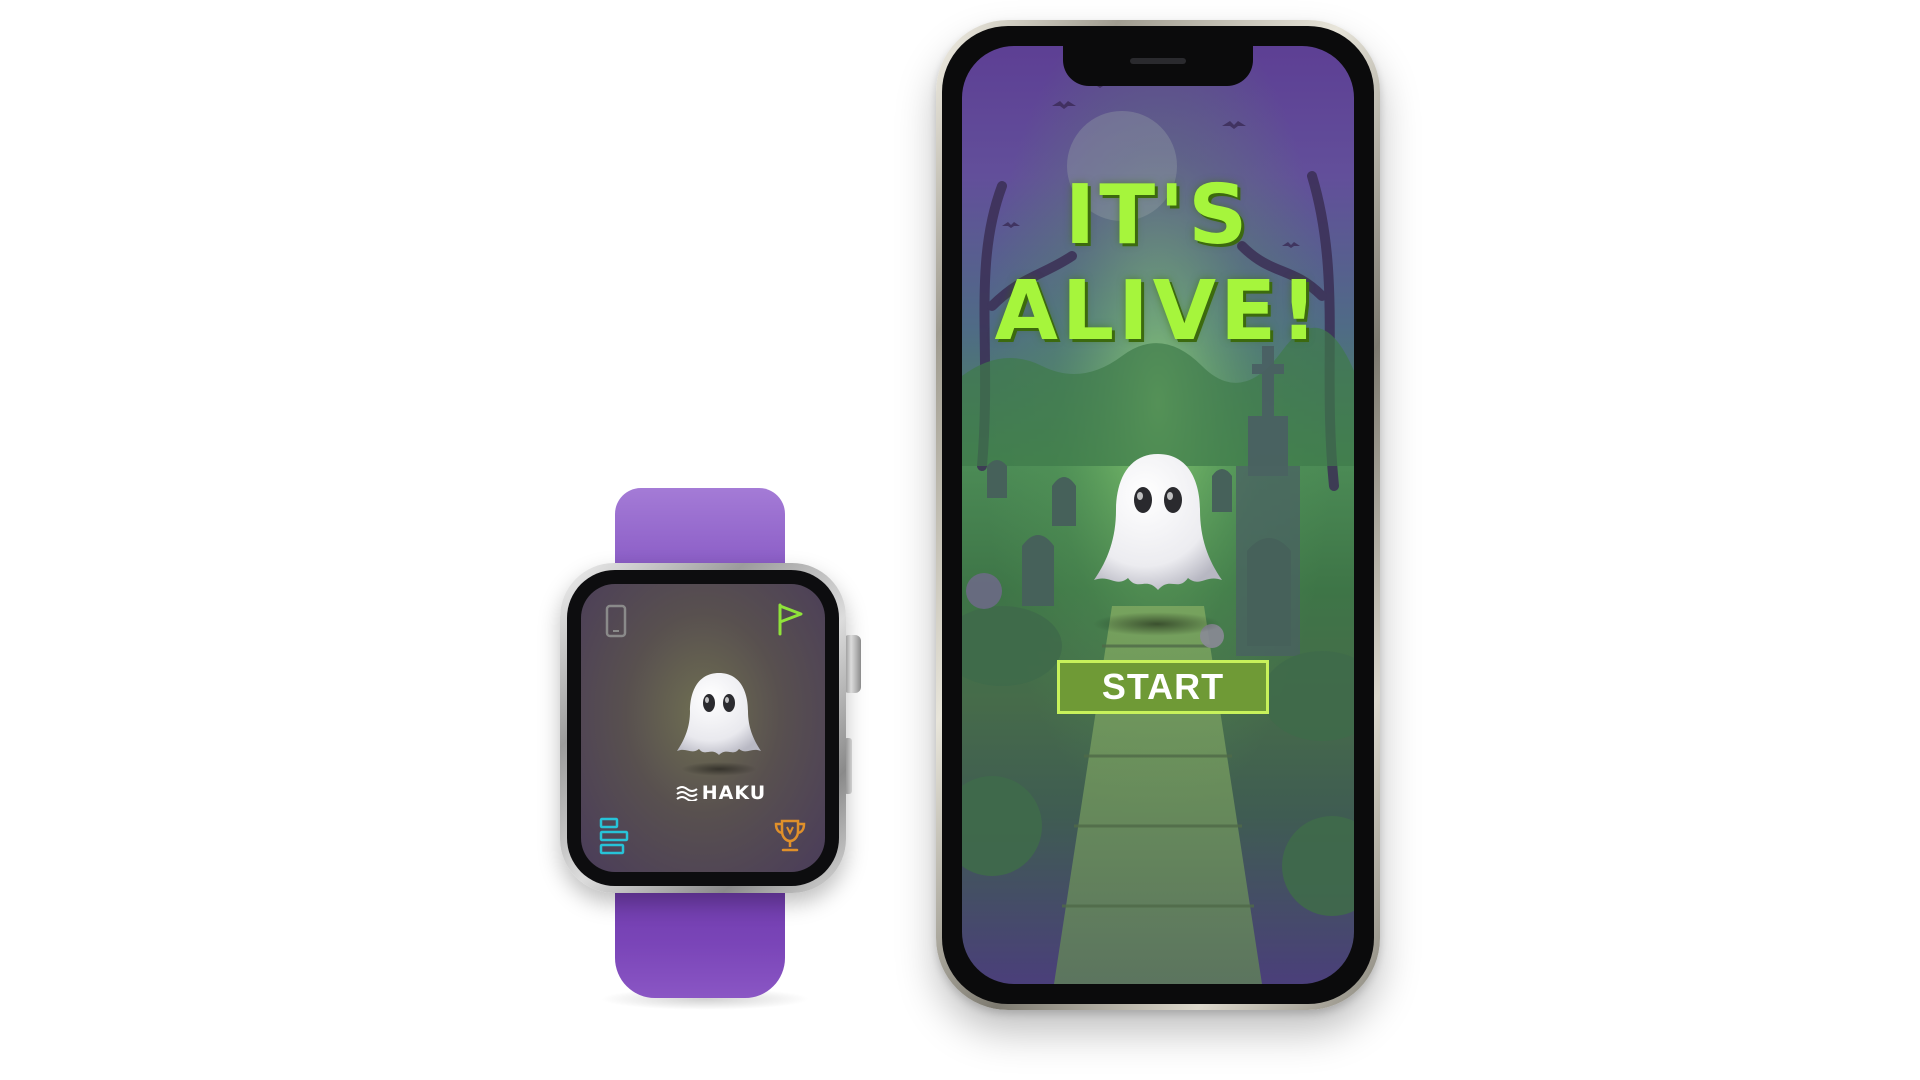  Describe the element at coordinates (615, 836) in the screenshot. I see `list-icon` at that location.